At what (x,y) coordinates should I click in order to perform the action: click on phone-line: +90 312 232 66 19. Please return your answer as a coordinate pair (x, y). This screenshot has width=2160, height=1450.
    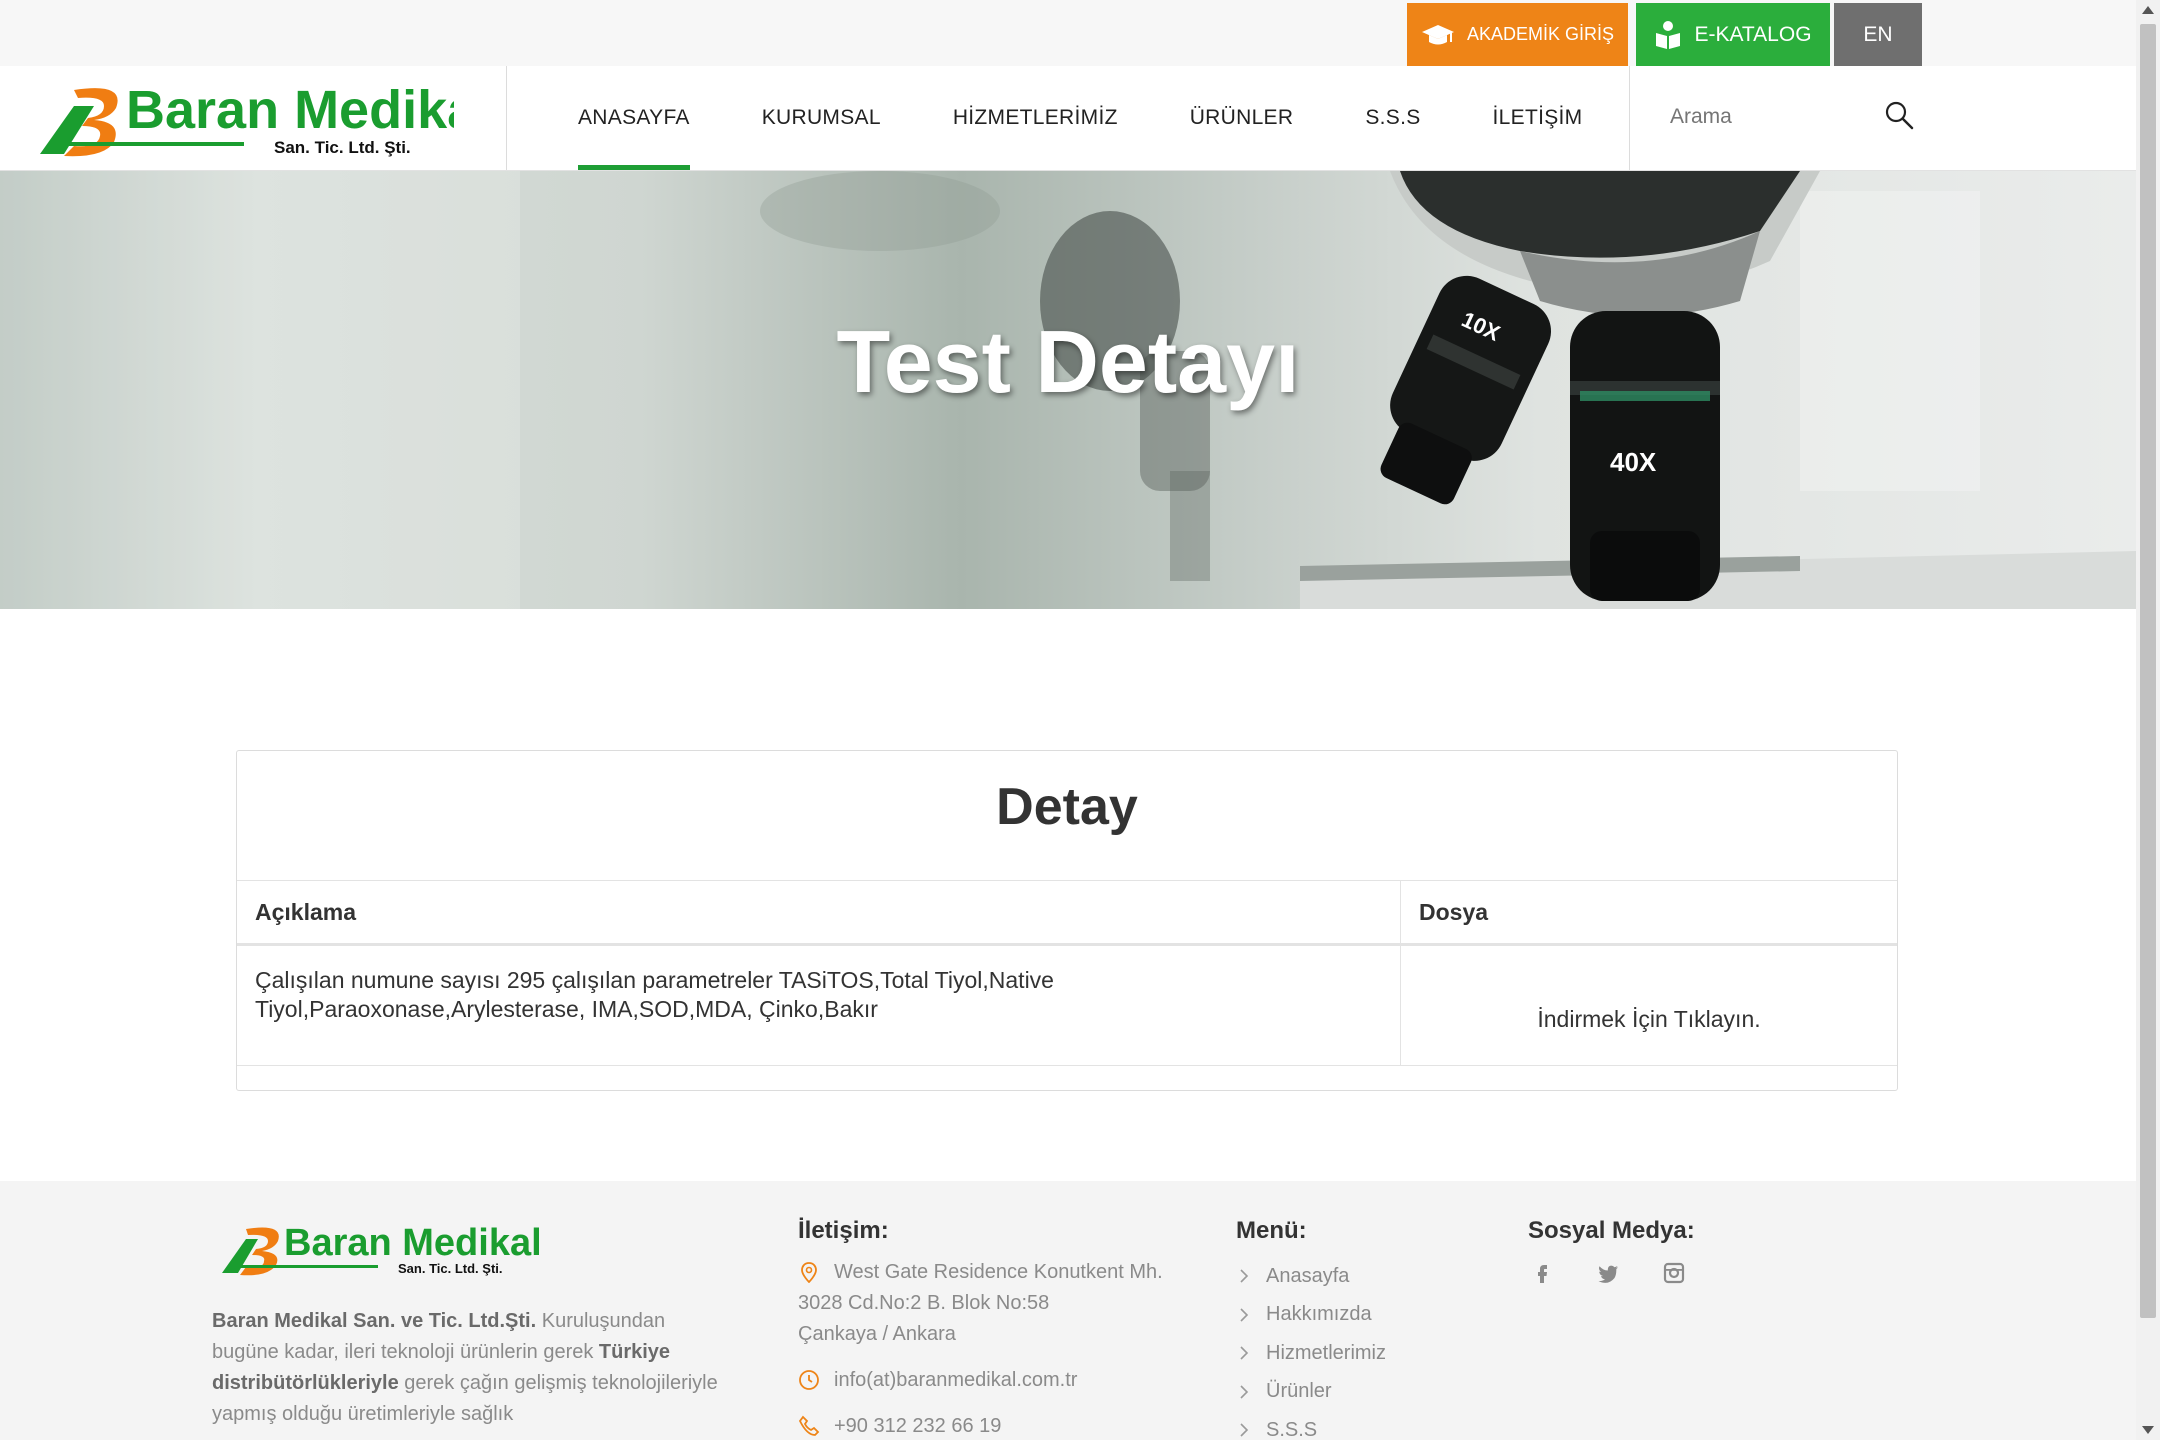
    Looking at the image, I should click on (998, 1426).